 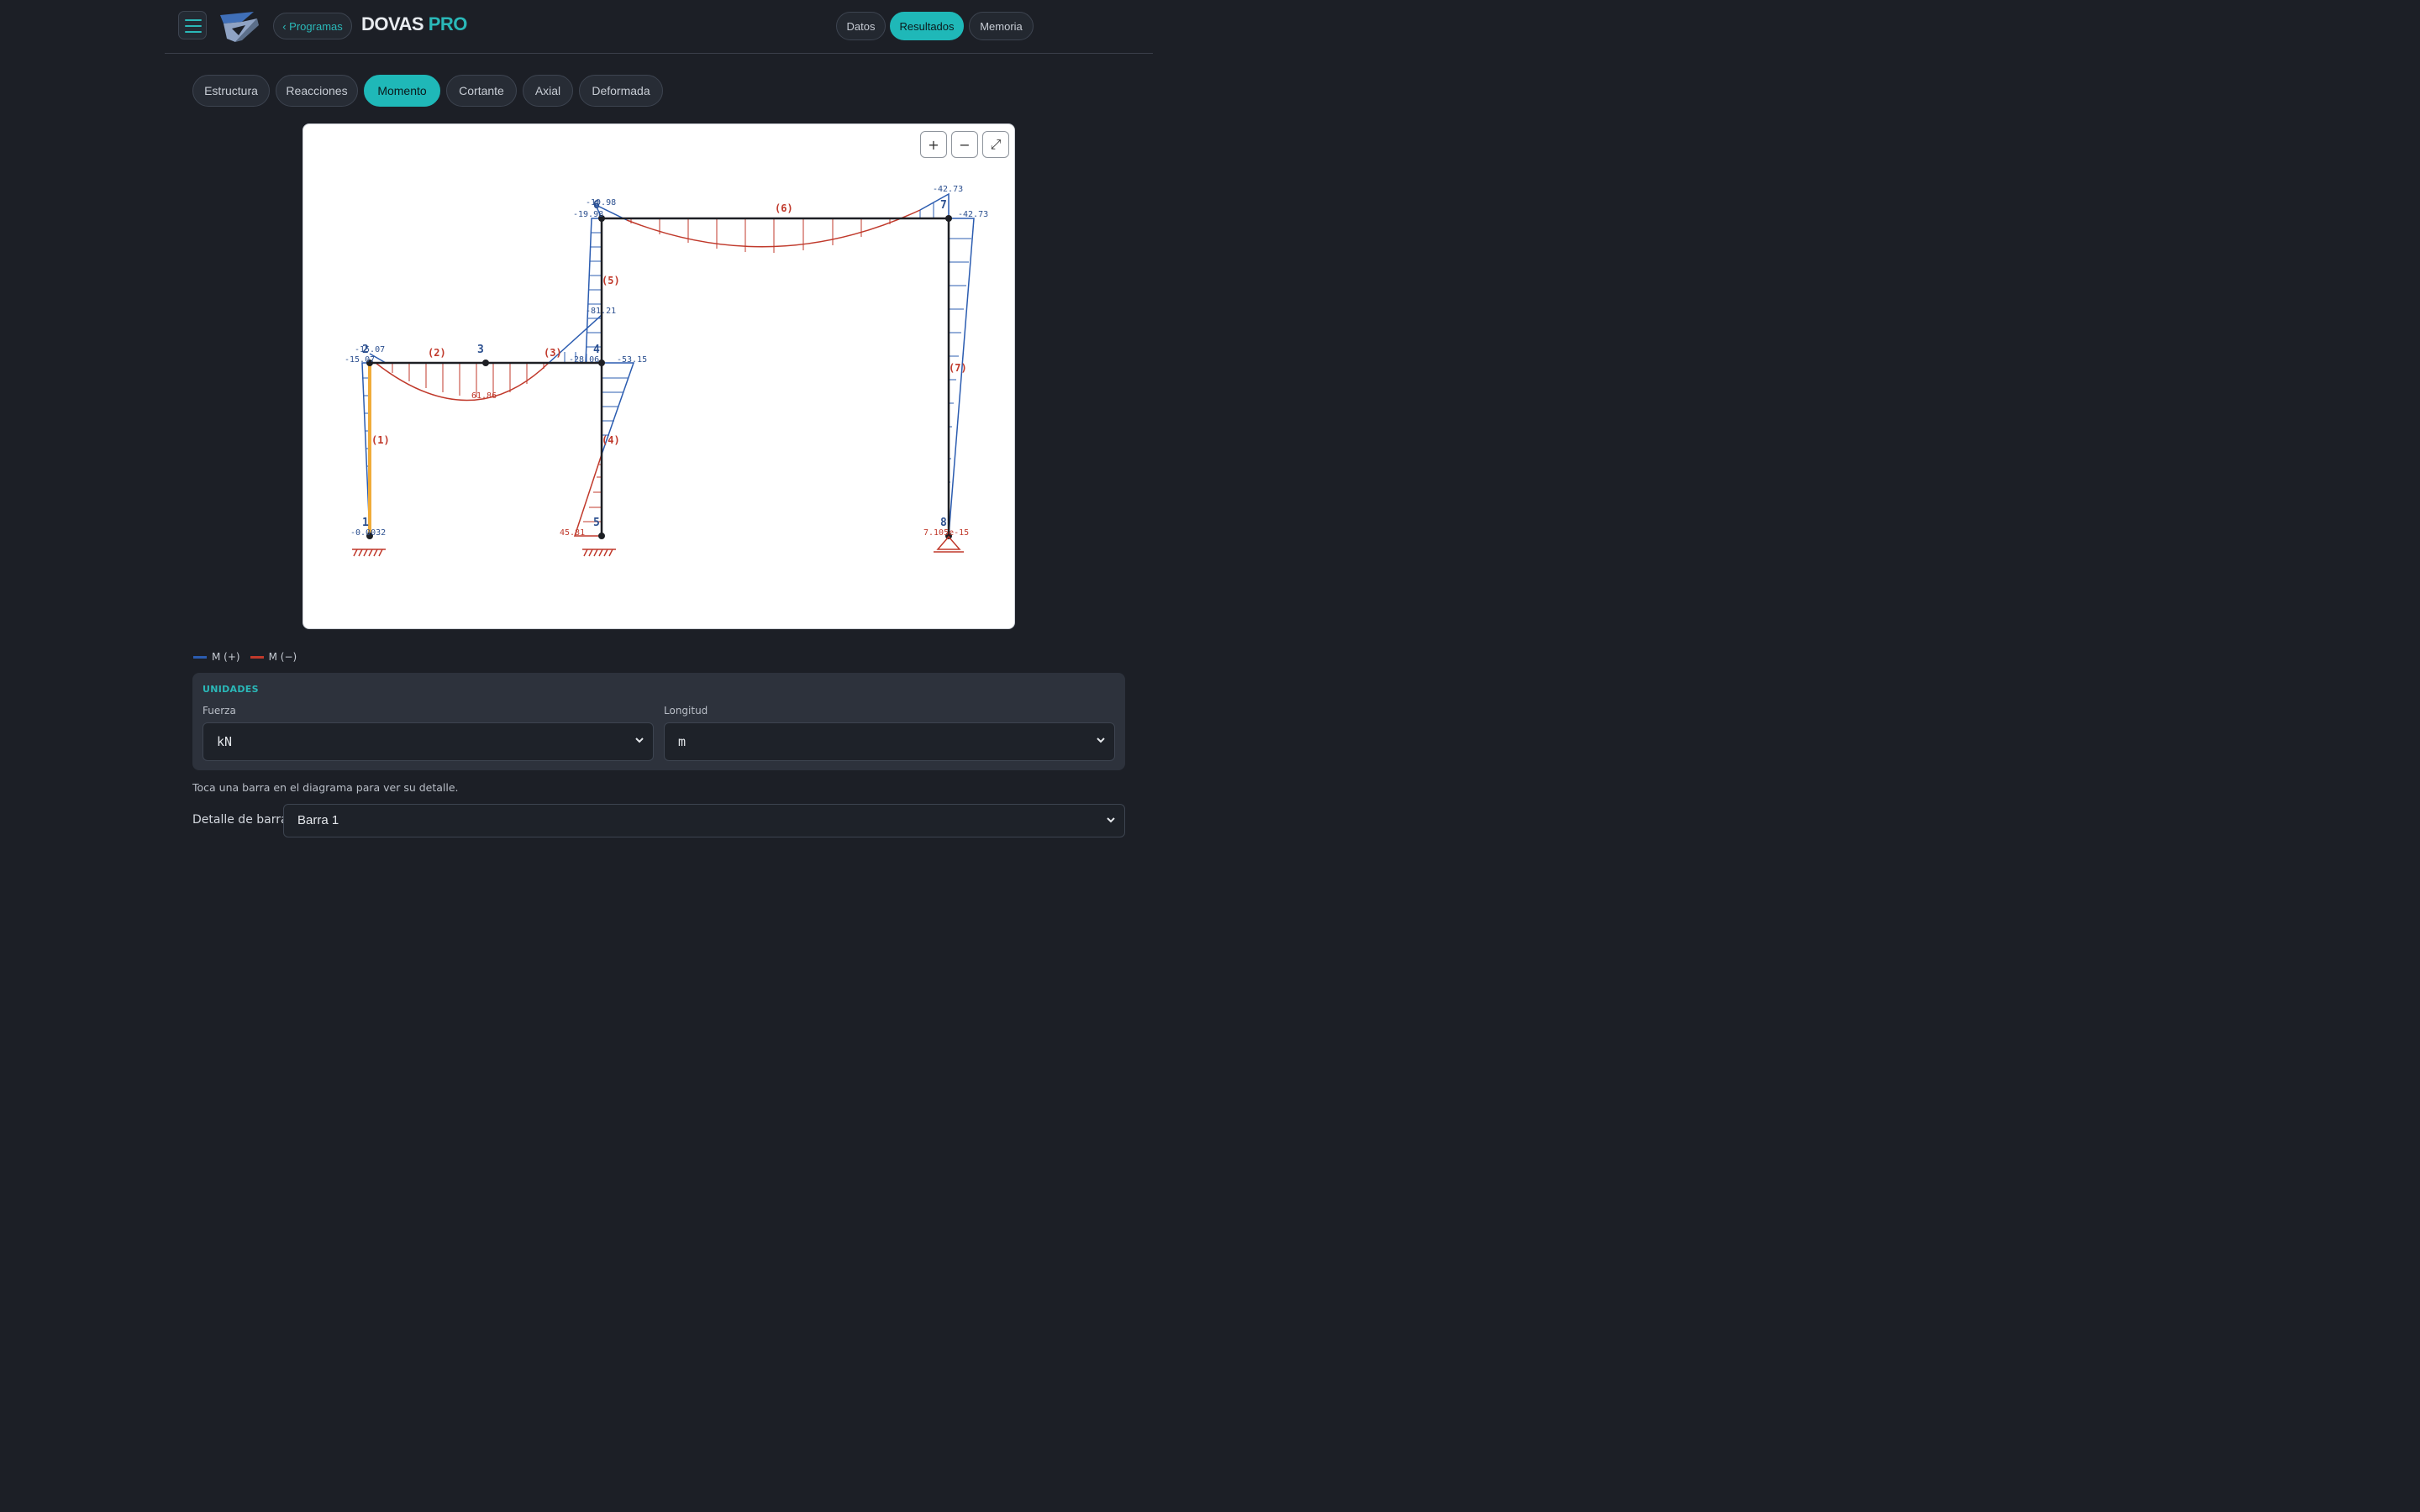 I want to click on bar-label: (6), so click(x=784, y=208).